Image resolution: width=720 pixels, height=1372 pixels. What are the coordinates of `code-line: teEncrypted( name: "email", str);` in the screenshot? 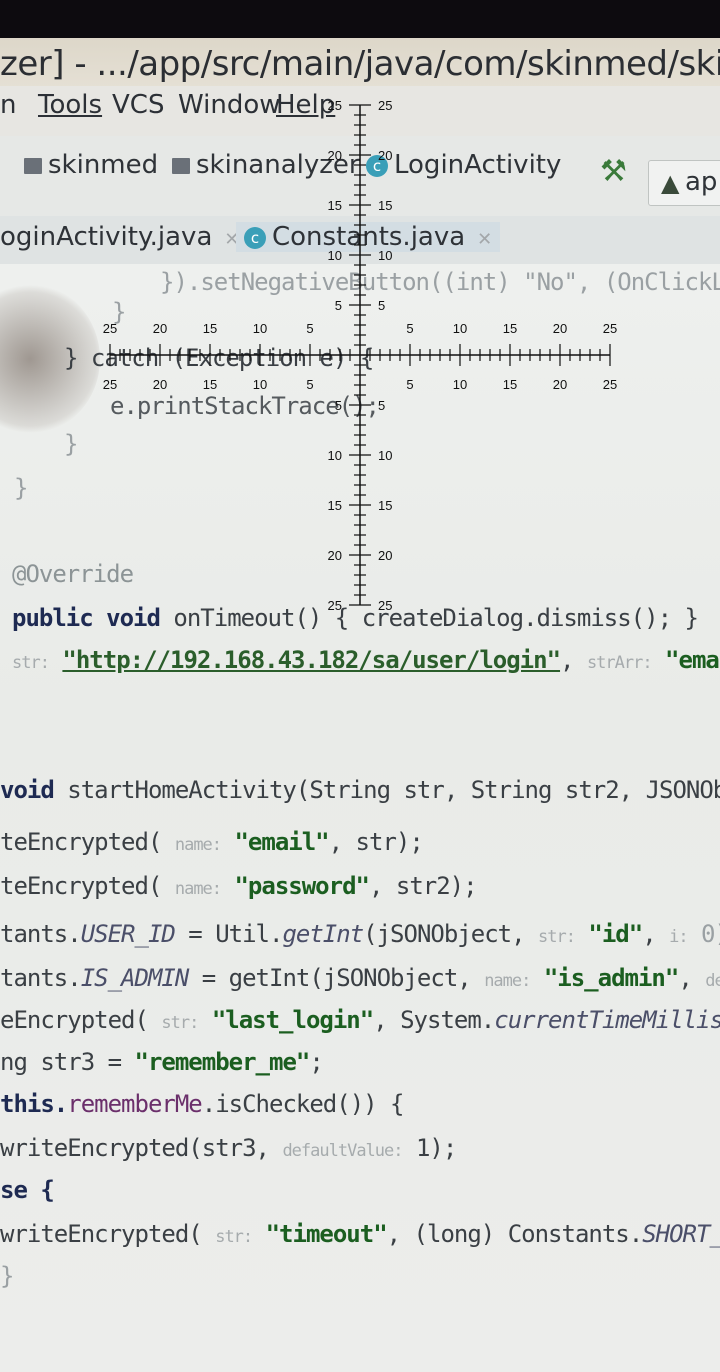 It's located at (212, 842).